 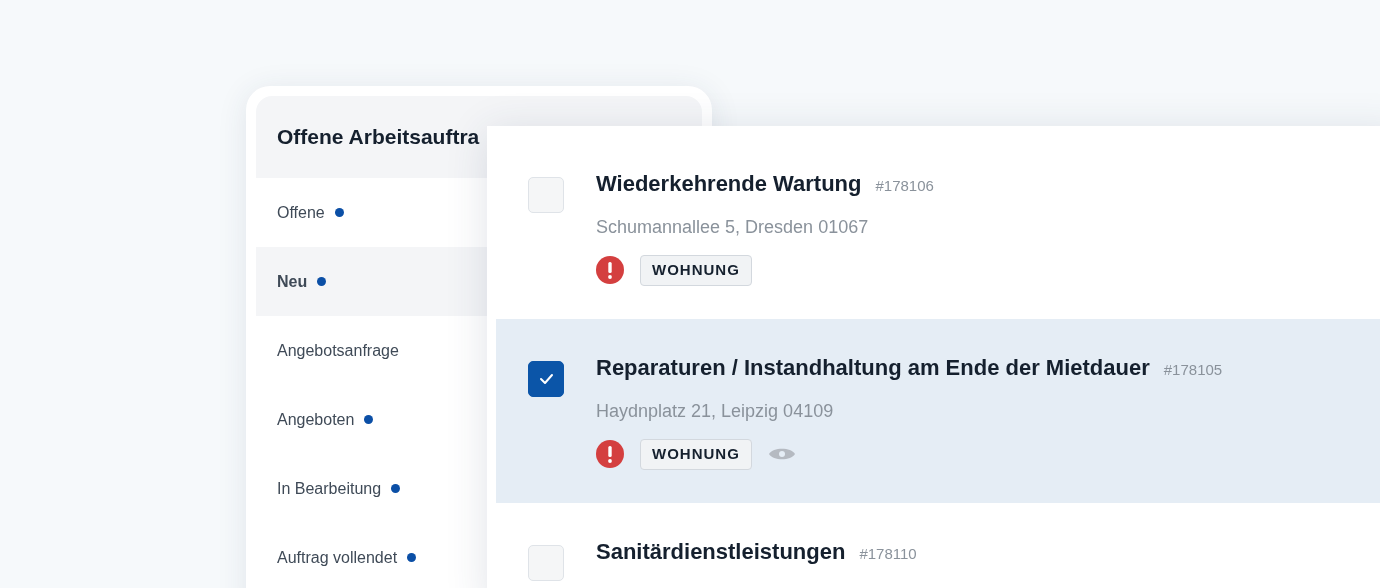 I want to click on order-number: #178105, so click(x=1193, y=370).